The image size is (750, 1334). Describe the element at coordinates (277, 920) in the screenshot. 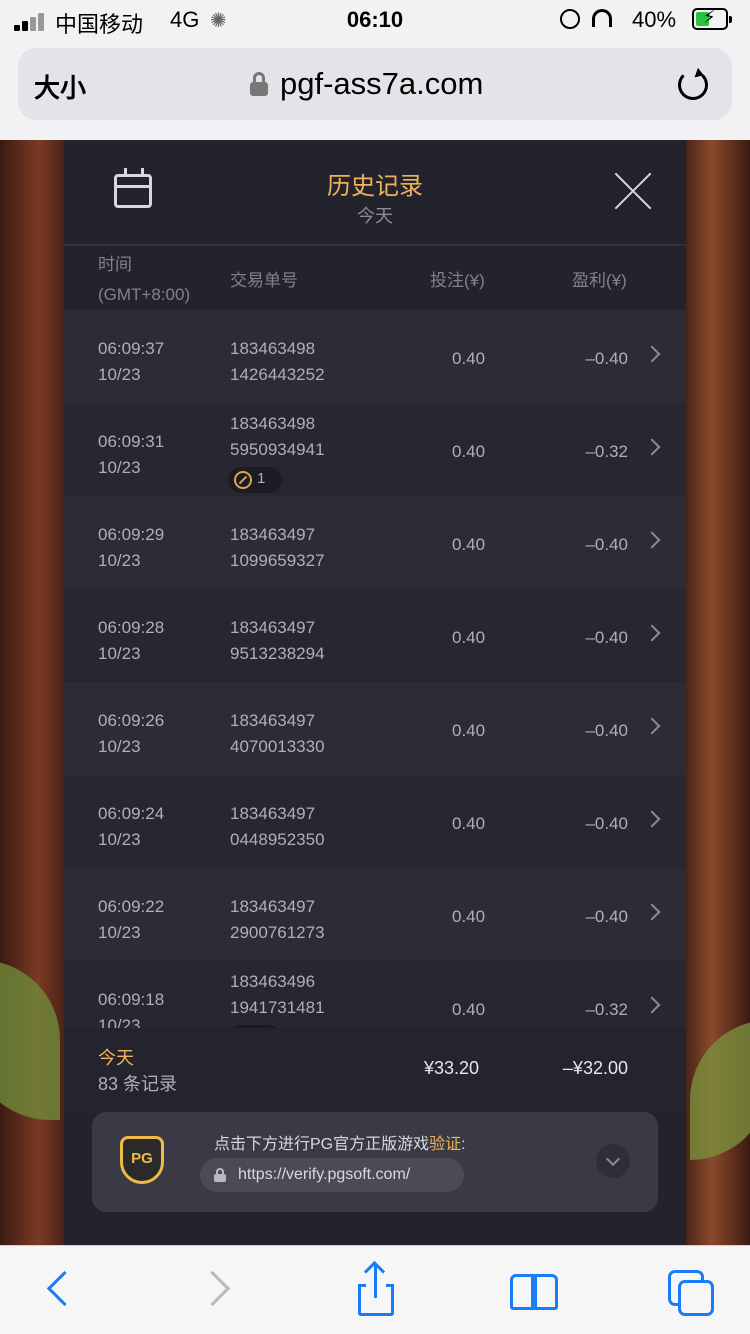

I see `row-transaction-id: 183463497 2900761273` at that location.